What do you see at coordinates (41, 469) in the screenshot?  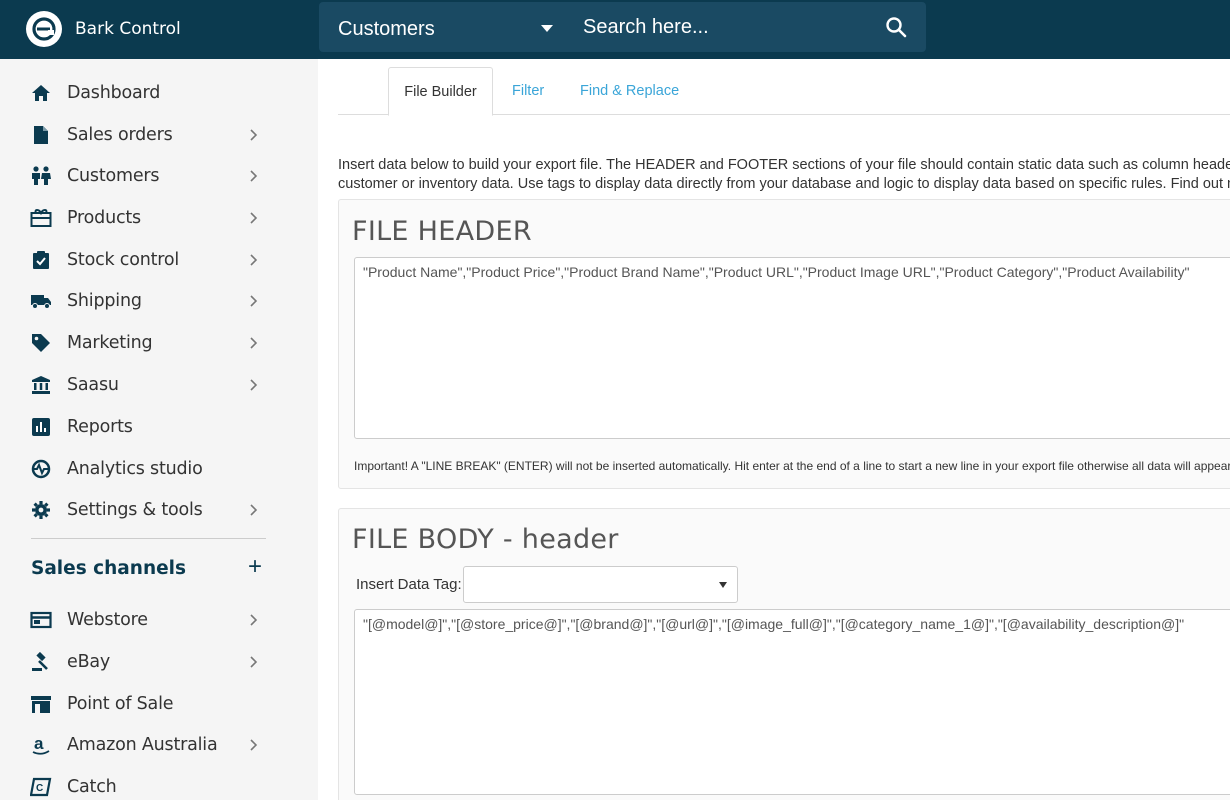 I see `analytics-icon` at bounding box center [41, 469].